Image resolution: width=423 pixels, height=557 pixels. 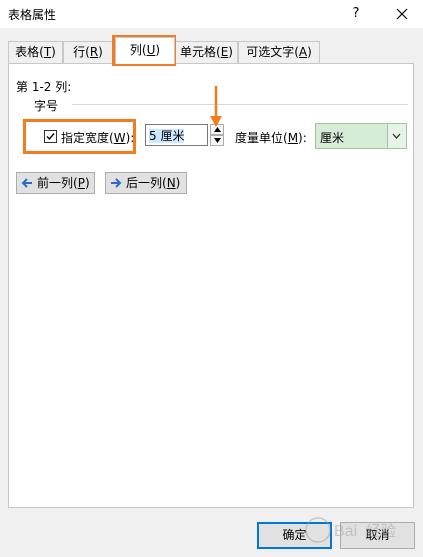 I want to click on dialog-title: 表格属性, so click(x=32, y=15).